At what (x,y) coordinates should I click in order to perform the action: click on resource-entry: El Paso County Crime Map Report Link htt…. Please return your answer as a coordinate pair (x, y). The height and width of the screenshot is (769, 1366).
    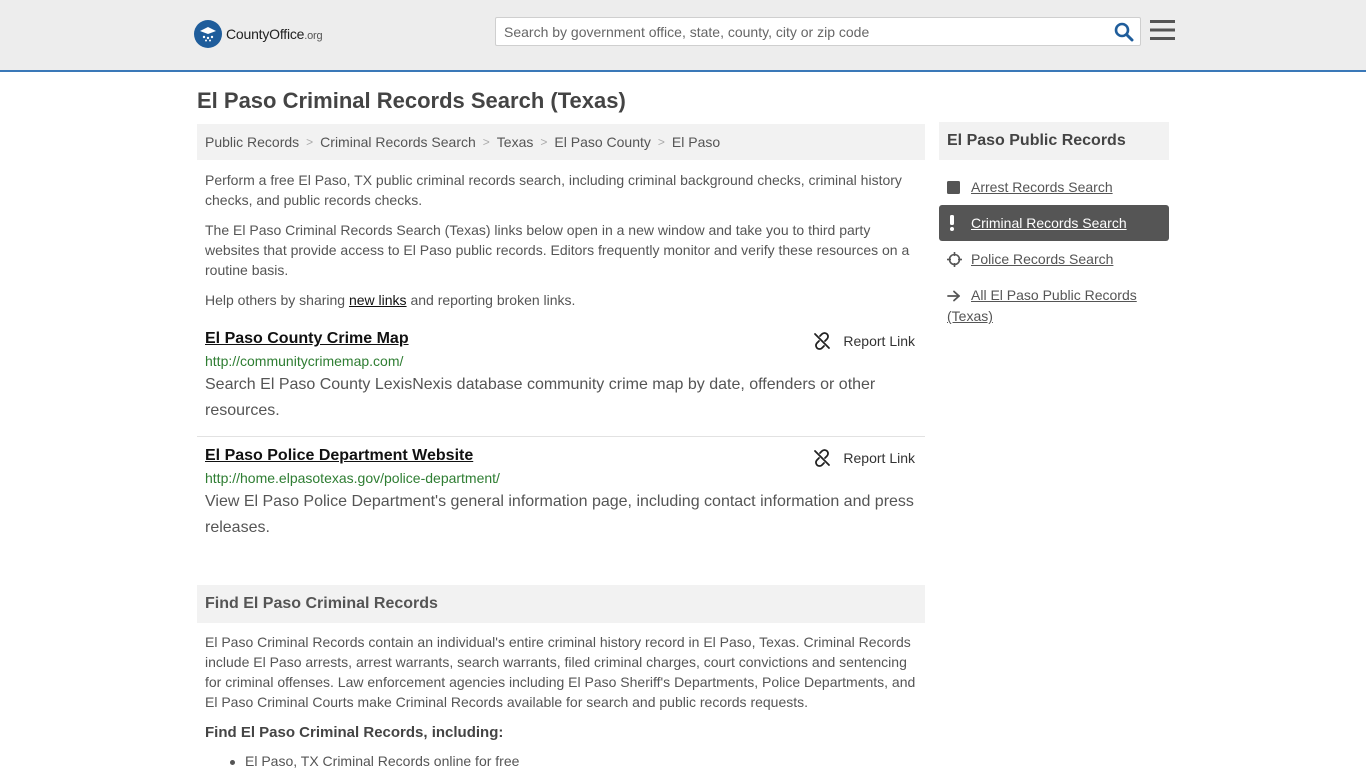
    Looking at the image, I should click on (561, 377).